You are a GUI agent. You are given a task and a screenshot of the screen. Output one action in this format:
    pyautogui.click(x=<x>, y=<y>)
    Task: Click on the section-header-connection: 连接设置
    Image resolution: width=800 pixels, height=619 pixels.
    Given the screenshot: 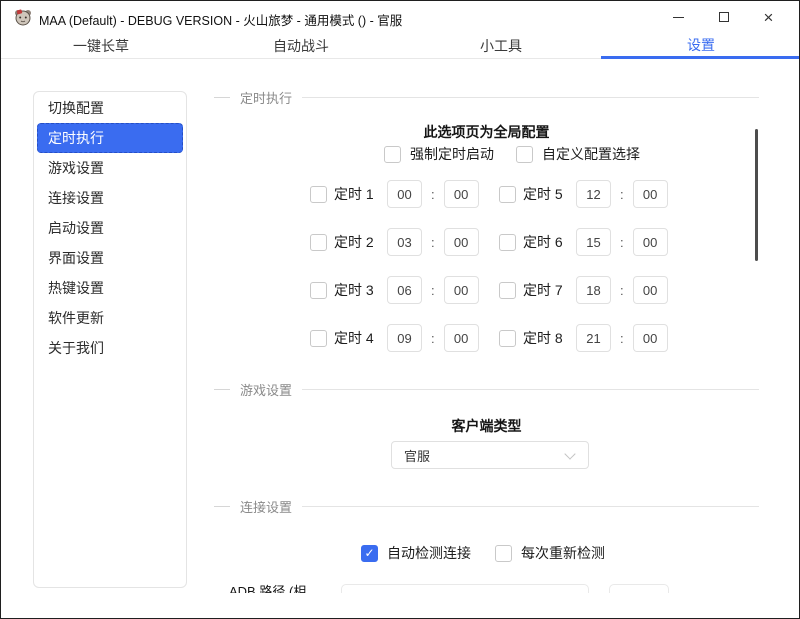 What is the action you would take?
    pyautogui.click(x=486, y=506)
    